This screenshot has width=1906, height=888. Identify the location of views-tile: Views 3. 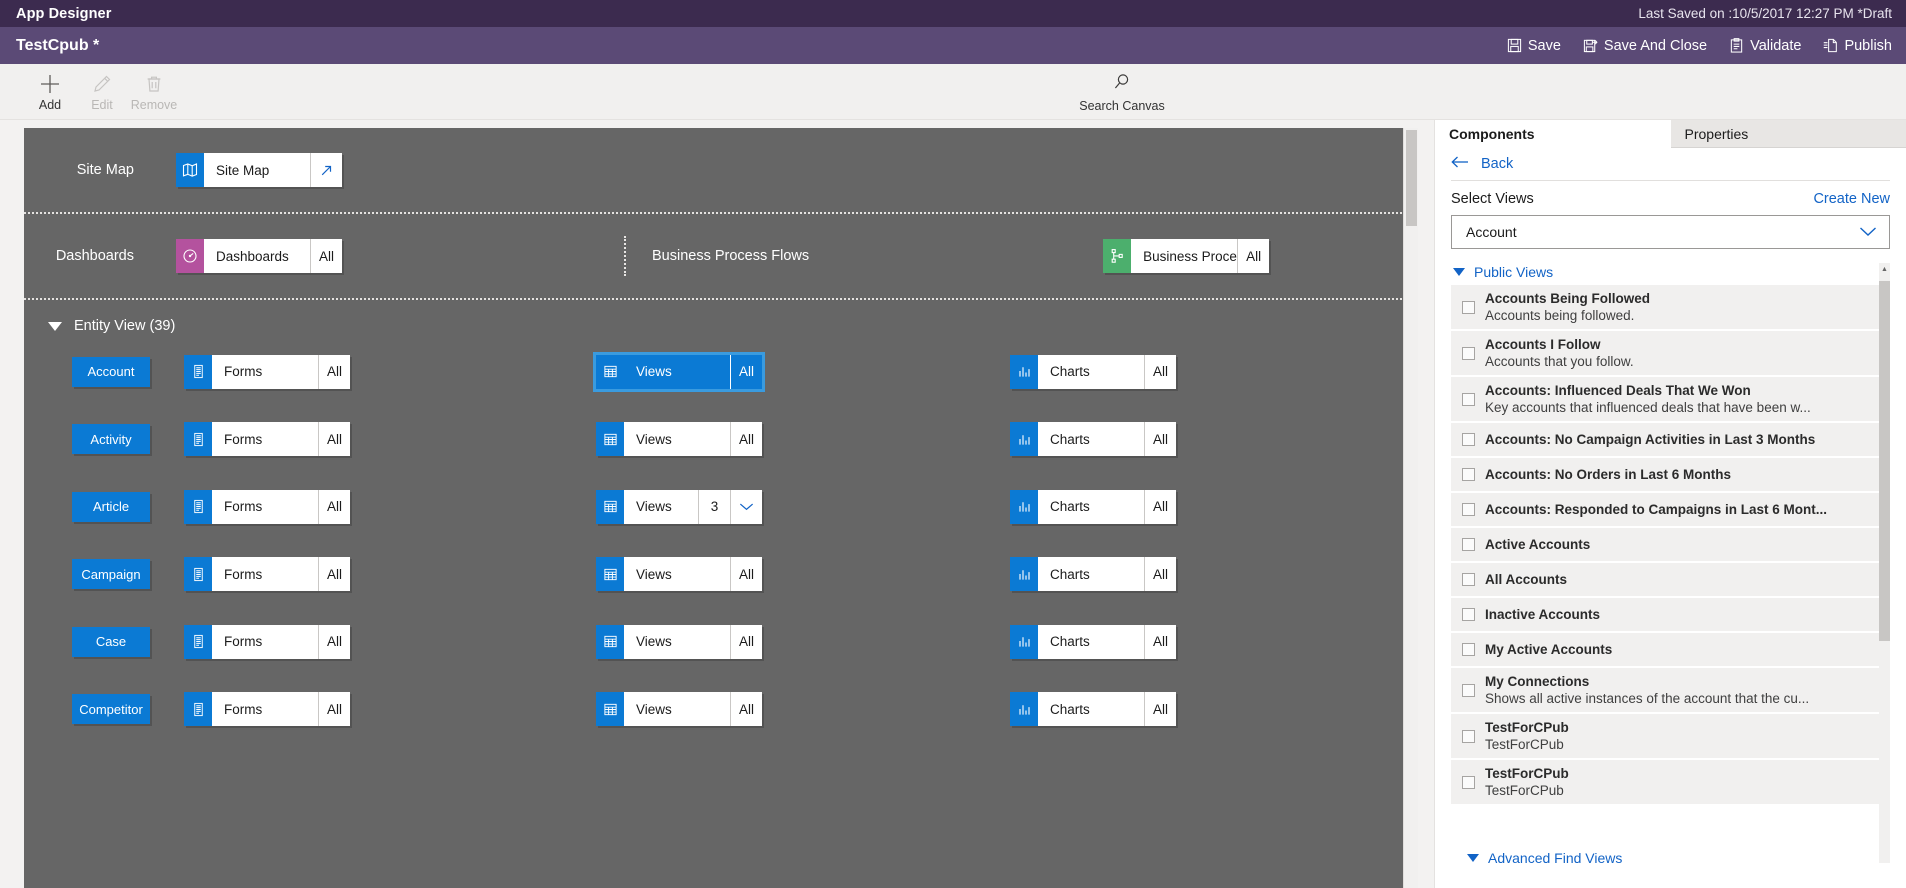
(679, 506).